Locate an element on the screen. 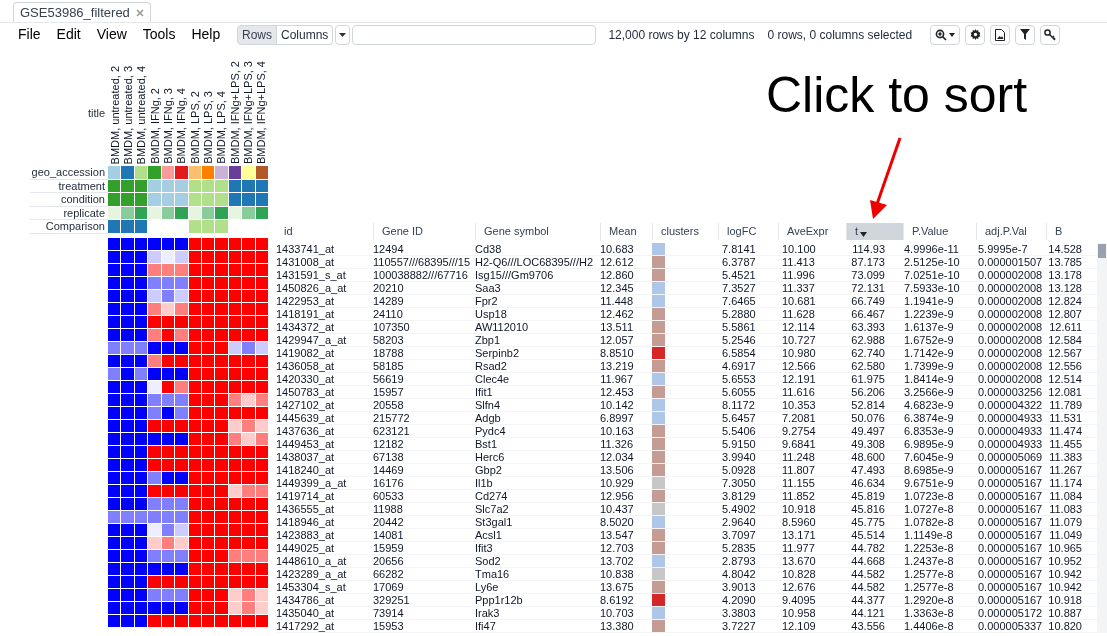  table-cell-text: 1450826_a_at is located at coordinates (312, 288).